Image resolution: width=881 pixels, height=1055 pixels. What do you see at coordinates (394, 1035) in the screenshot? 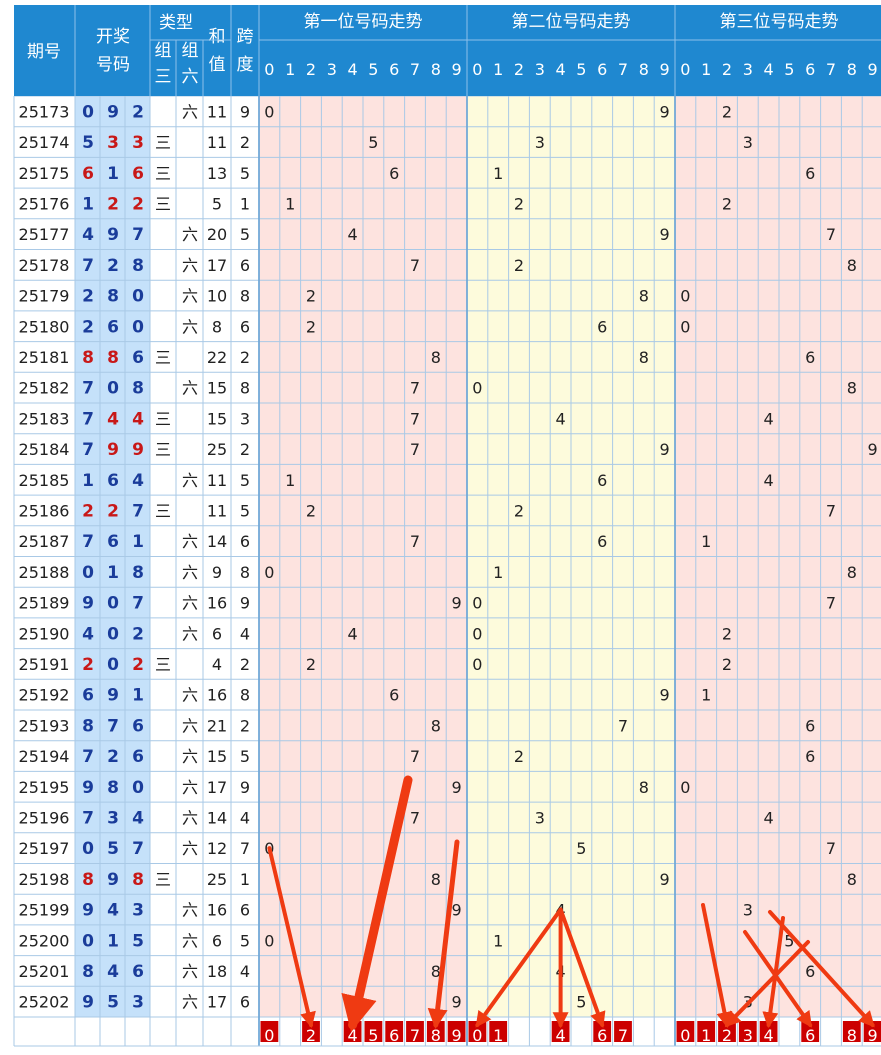
I see `selected-digit-label: 6` at bounding box center [394, 1035].